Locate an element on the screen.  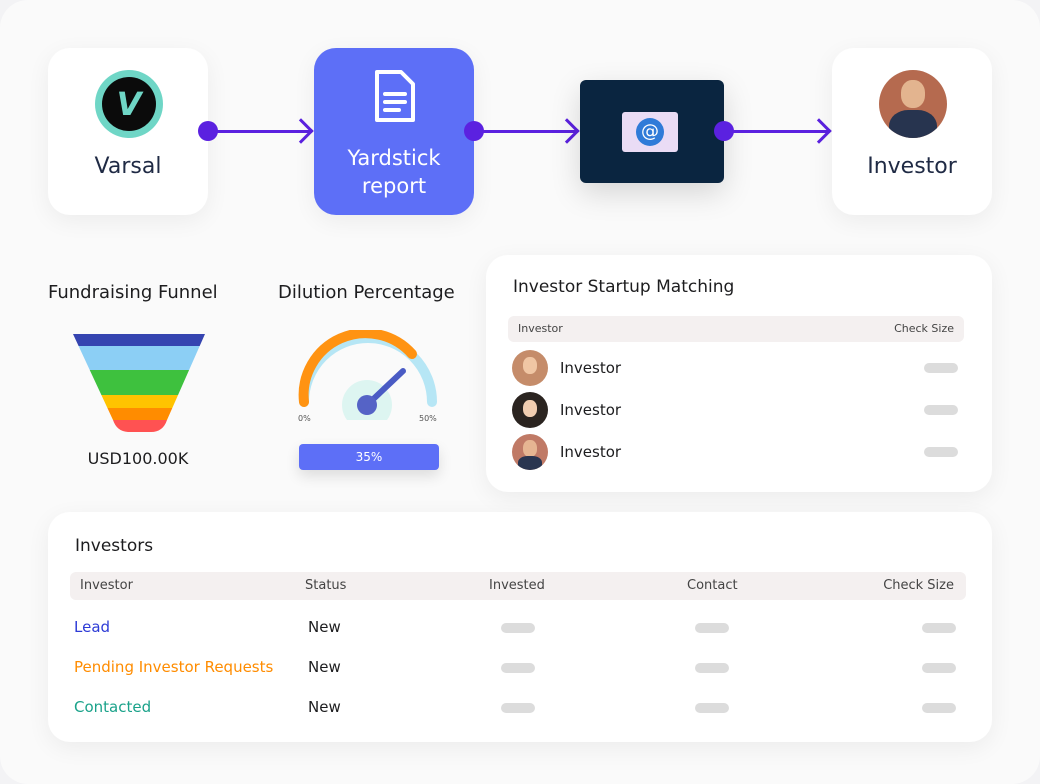
funnel-chart is located at coordinates (139, 383).